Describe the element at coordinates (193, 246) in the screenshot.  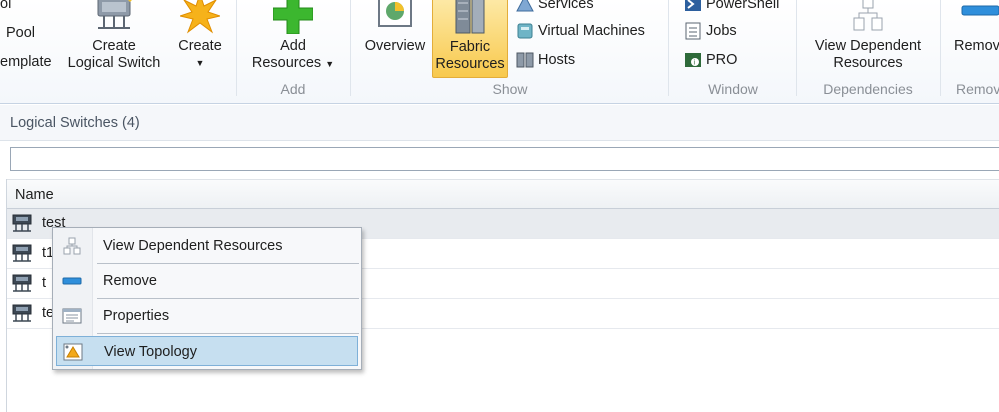
I see `menu-item-label: View Dependent Resources` at that location.